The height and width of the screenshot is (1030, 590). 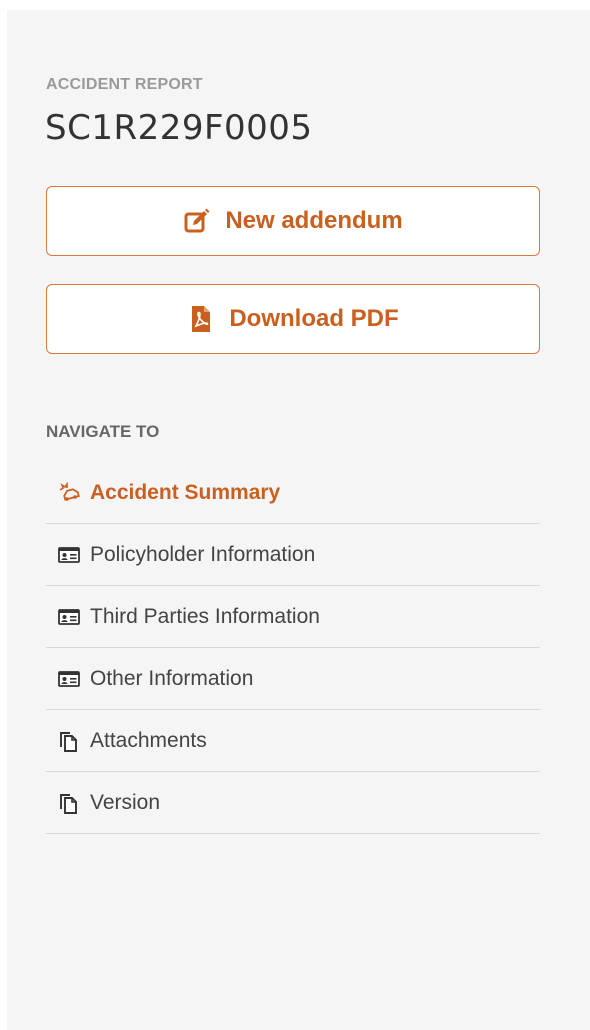 What do you see at coordinates (201, 319) in the screenshot?
I see `pdf-file-icon` at bounding box center [201, 319].